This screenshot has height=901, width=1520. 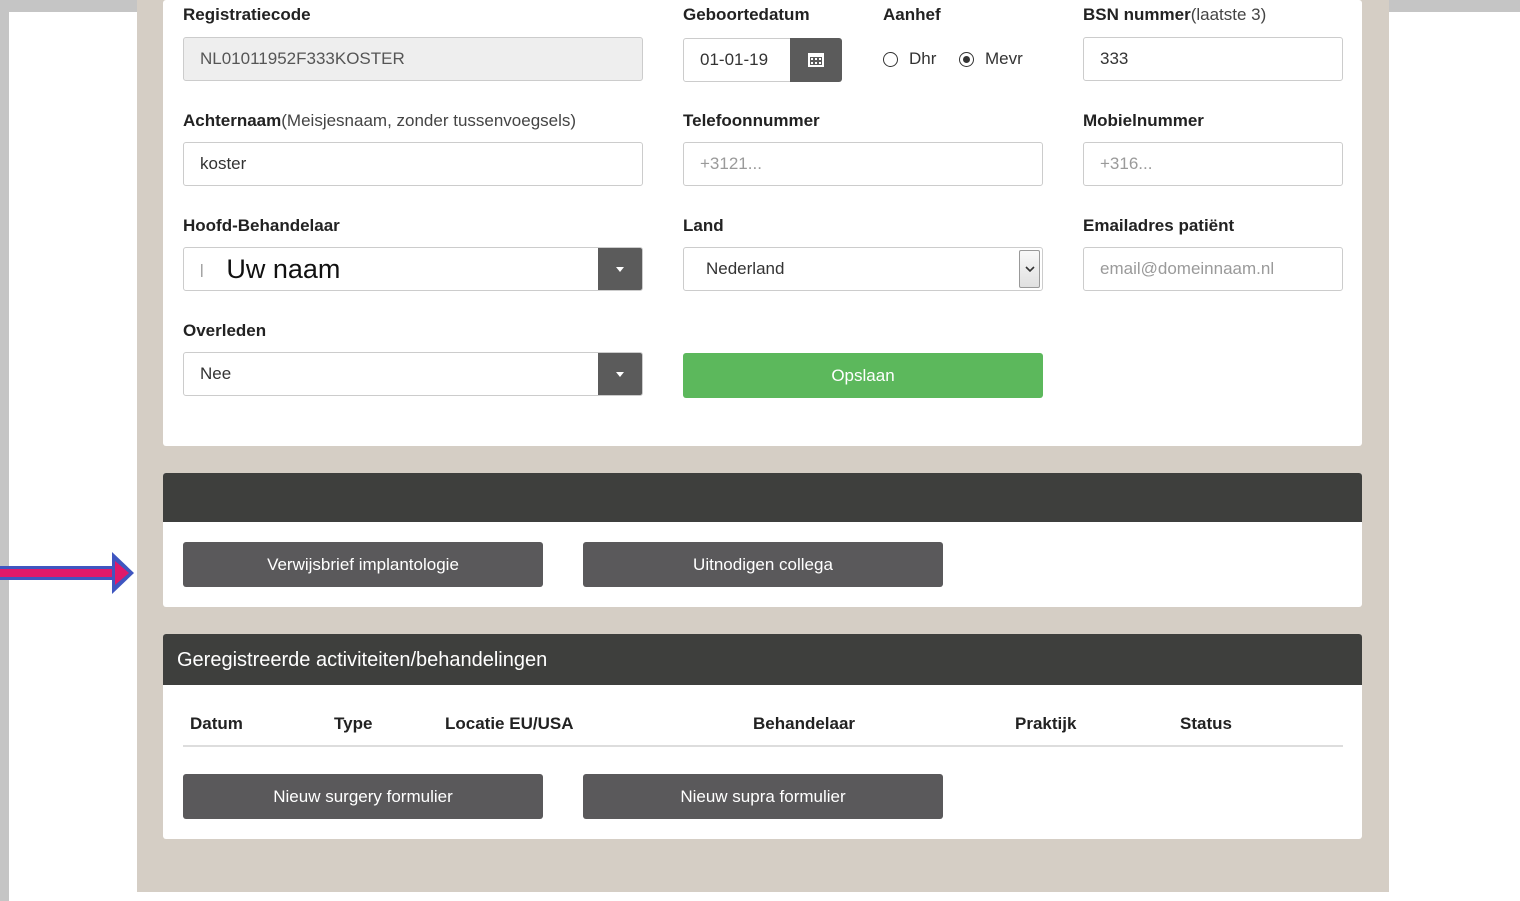 What do you see at coordinates (763, 796) in the screenshot?
I see `new-supra-form-button: Nieuw supra formulier` at bounding box center [763, 796].